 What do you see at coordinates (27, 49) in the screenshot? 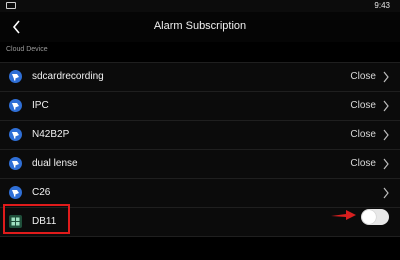
I see `section-label: Cloud Device` at bounding box center [27, 49].